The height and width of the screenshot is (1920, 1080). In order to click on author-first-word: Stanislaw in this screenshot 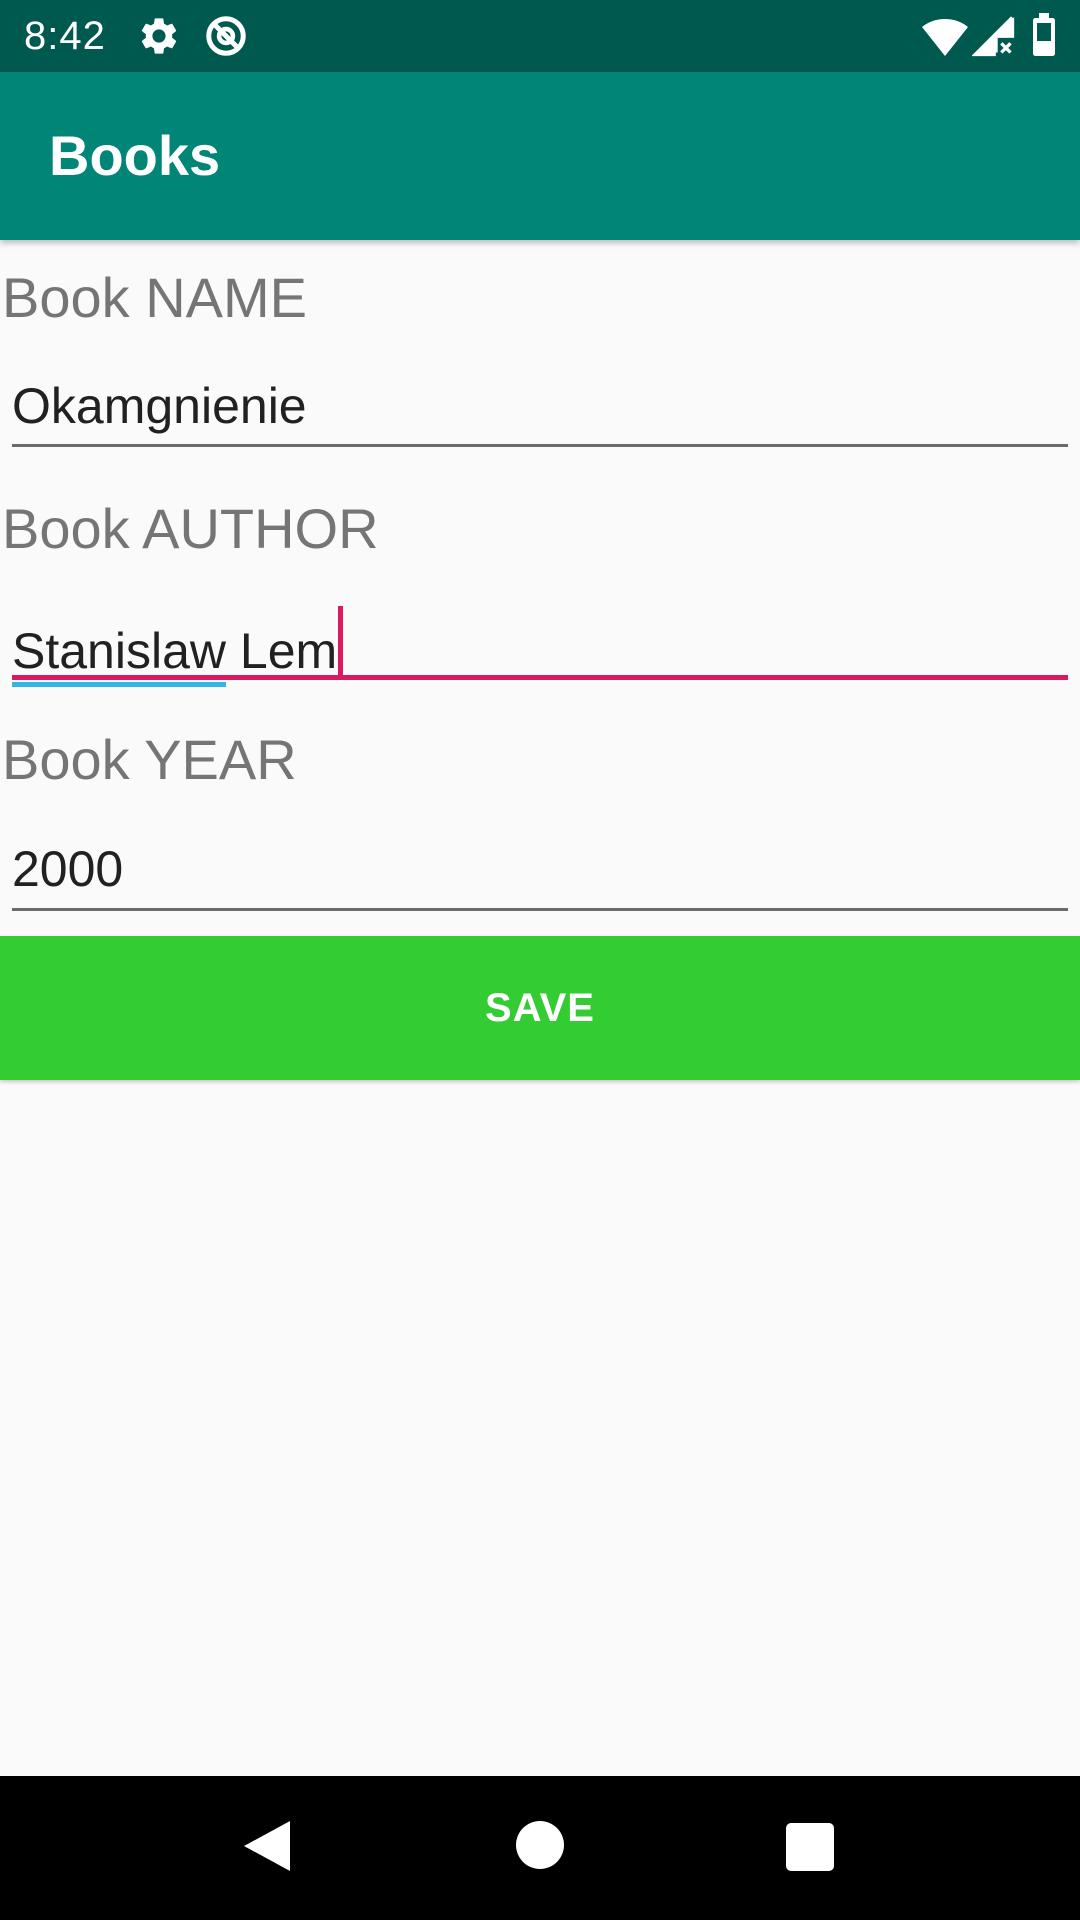, I will do `click(119, 651)`.